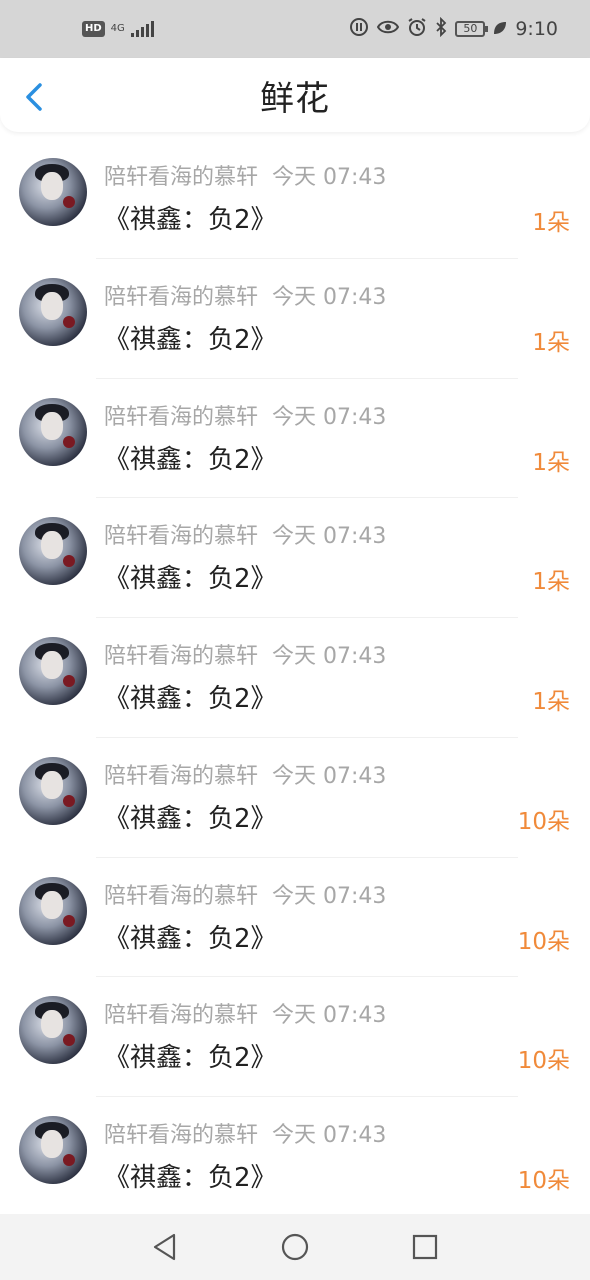  I want to click on status-right: 50 9:10, so click(453, 29).